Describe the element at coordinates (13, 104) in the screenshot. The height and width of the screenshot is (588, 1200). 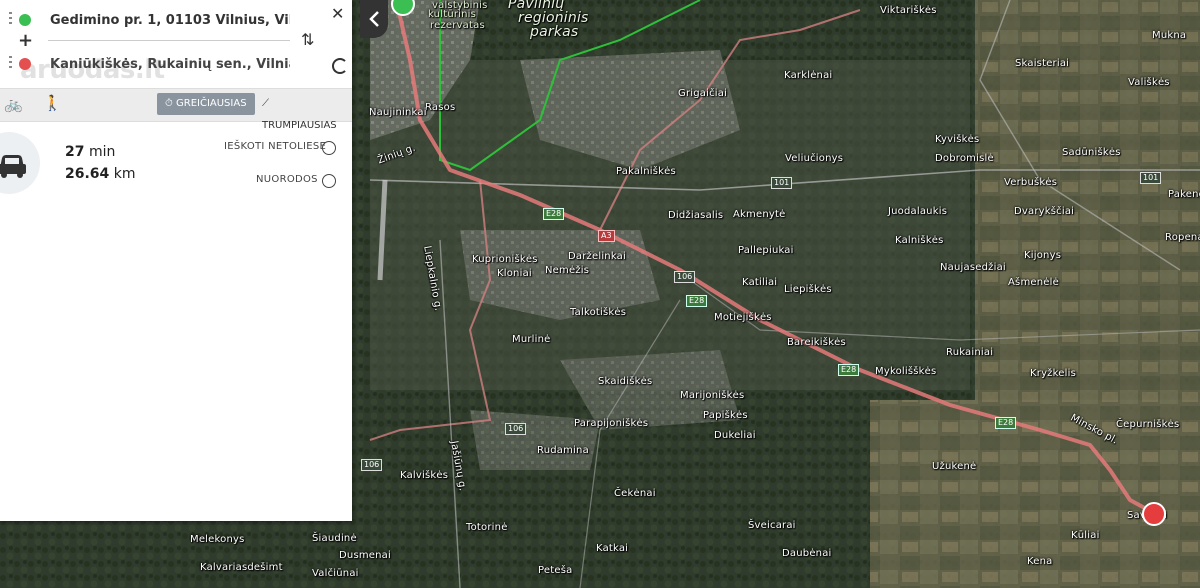
I see `bicycle-icon: 🚲` at that location.